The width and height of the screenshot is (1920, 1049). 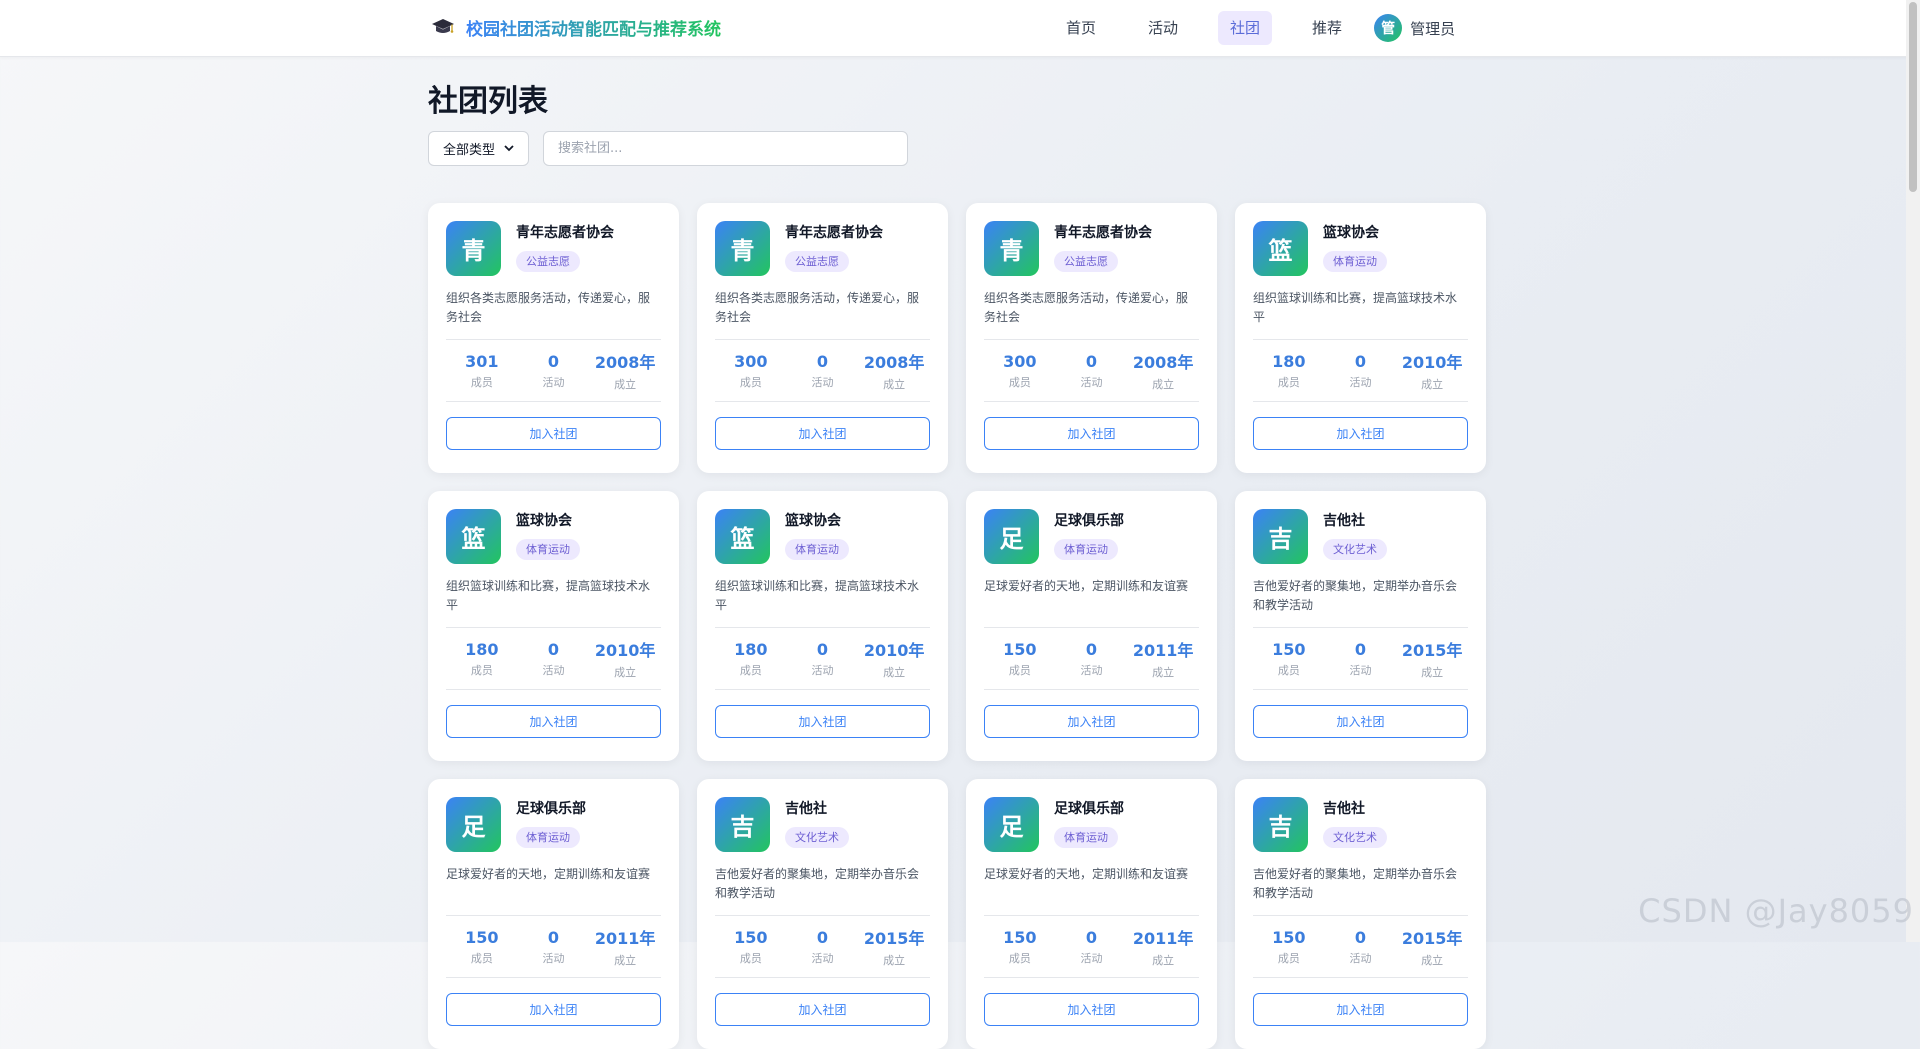 I want to click on user-name: 管理员, so click(x=1433, y=28).